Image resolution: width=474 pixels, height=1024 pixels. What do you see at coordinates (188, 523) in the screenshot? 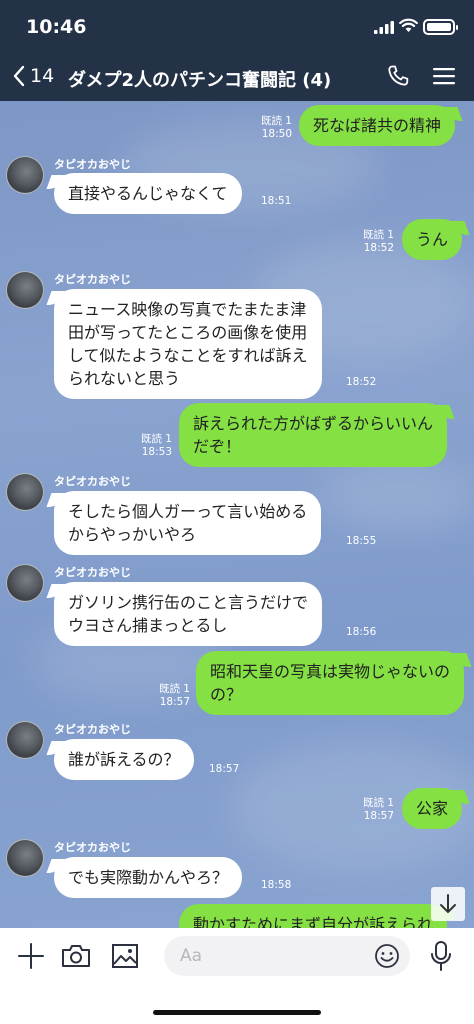
I see `message-bubble-incoming: そしたら個人ガーって言い始める からやっかいやろ` at bounding box center [188, 523].